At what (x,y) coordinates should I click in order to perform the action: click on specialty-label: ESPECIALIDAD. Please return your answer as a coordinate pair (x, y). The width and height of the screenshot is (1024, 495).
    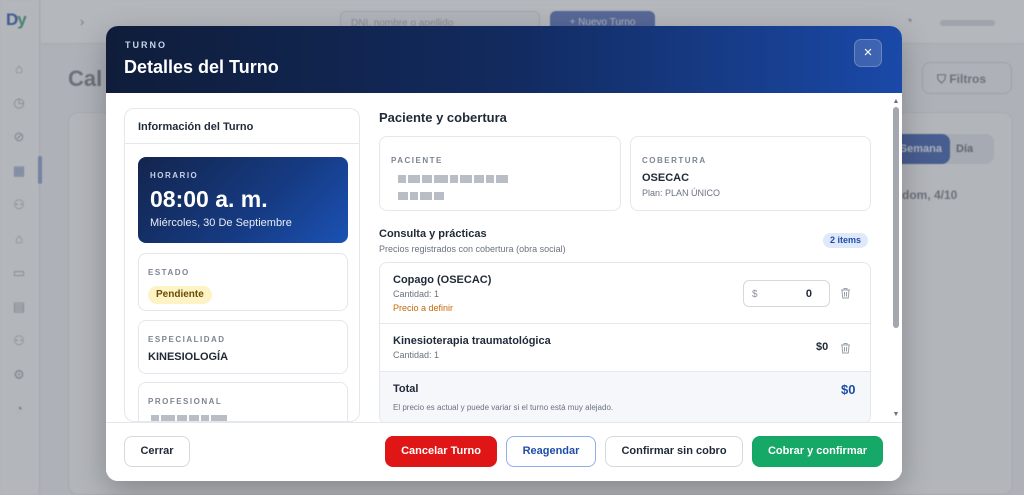
    Looking at the image, I should click on (187, 339).